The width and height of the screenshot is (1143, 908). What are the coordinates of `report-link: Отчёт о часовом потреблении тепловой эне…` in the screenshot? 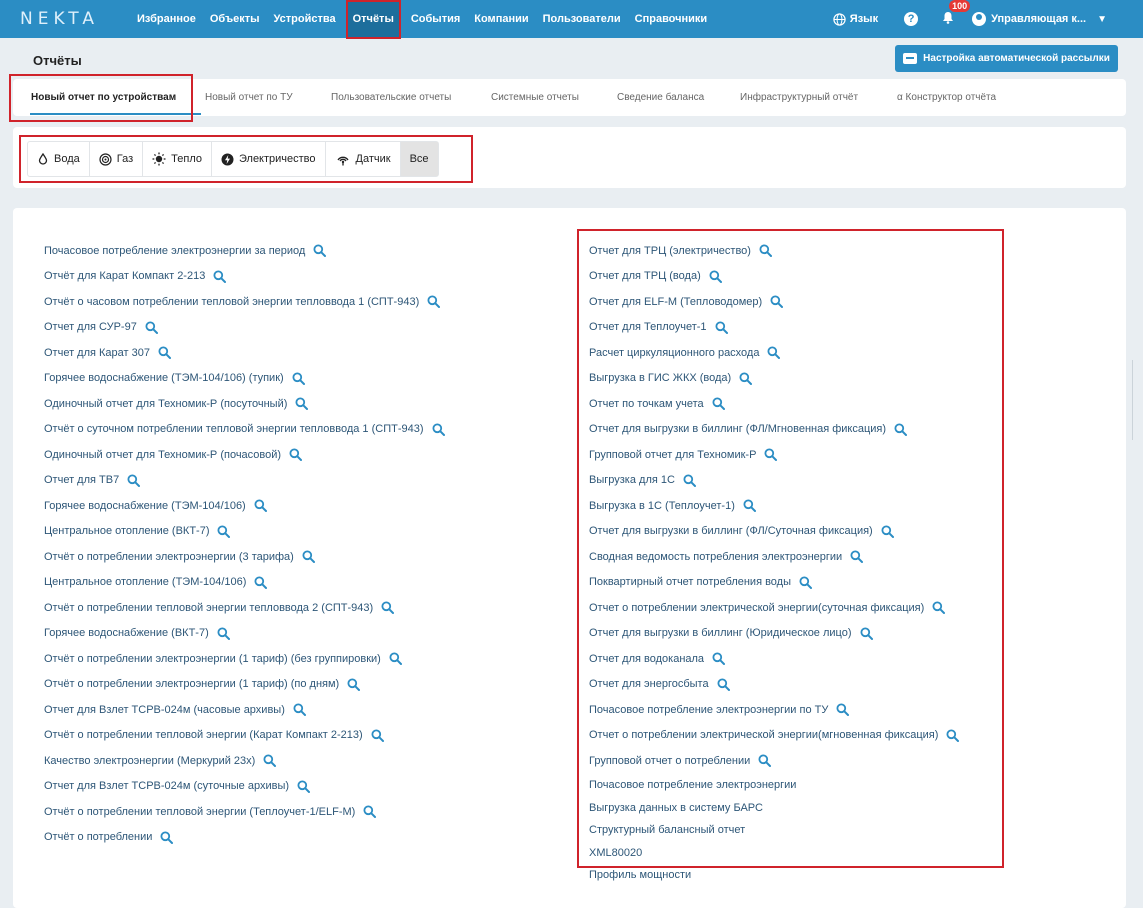 It's located at (231, 302).